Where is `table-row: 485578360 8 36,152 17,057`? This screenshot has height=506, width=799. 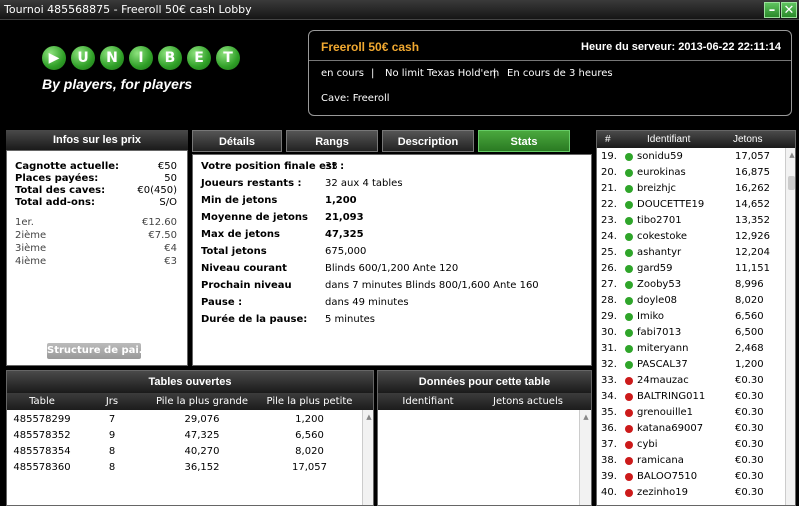
table-row: 485578360 8 36,152 17,057 is located at coordinates (184, 468).